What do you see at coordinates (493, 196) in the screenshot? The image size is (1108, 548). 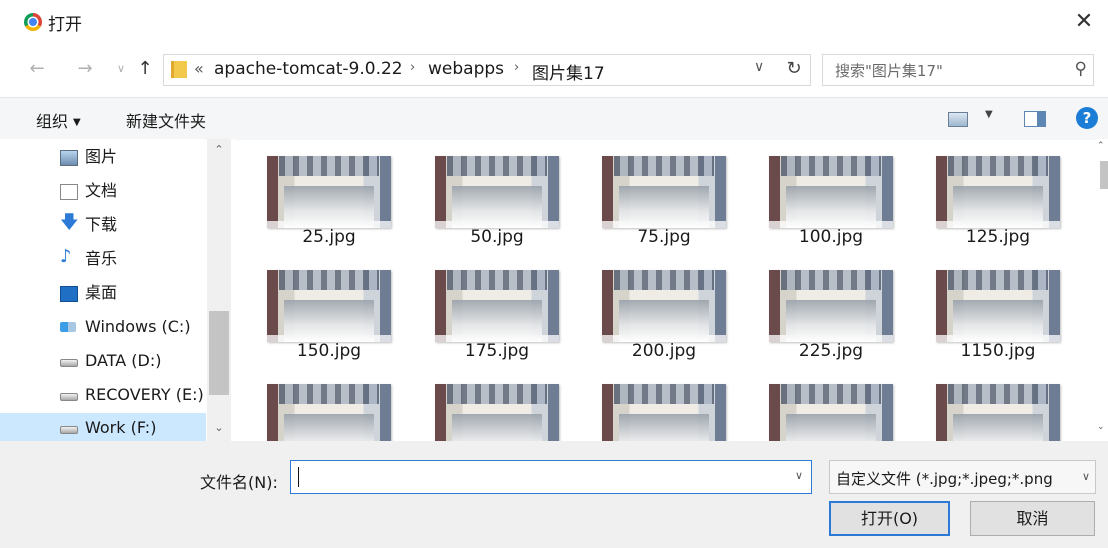 I see `file-tile: 50.jpg` at bounding box center [493, 196].